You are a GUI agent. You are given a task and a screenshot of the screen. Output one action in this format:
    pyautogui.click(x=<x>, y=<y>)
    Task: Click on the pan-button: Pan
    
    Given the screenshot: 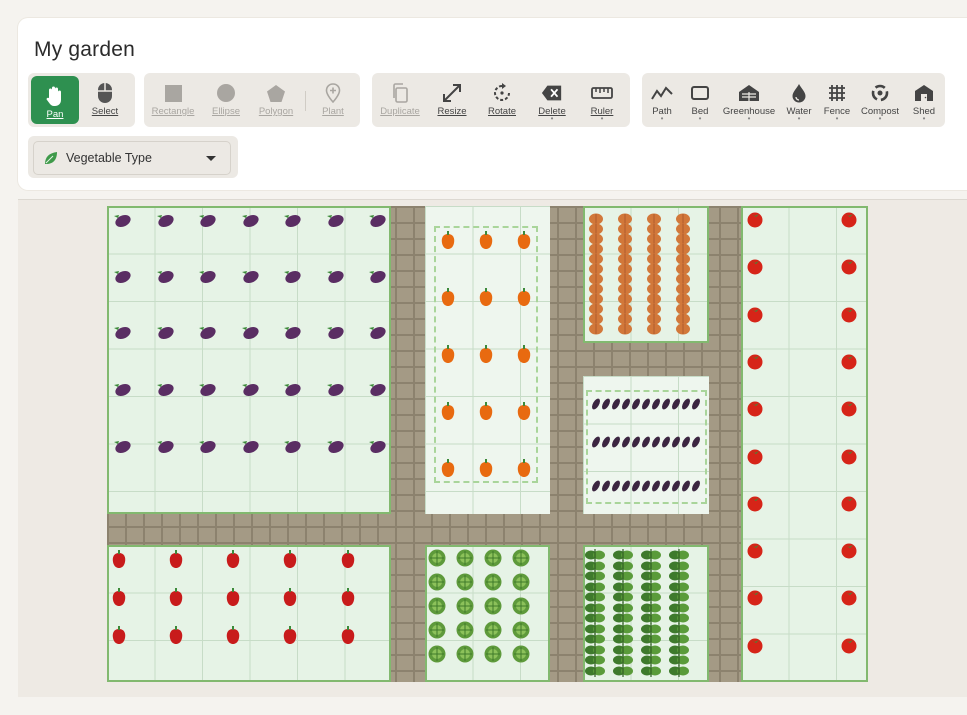 What is the action you would take?
    pyautogui.click(x=55, y=100)
    